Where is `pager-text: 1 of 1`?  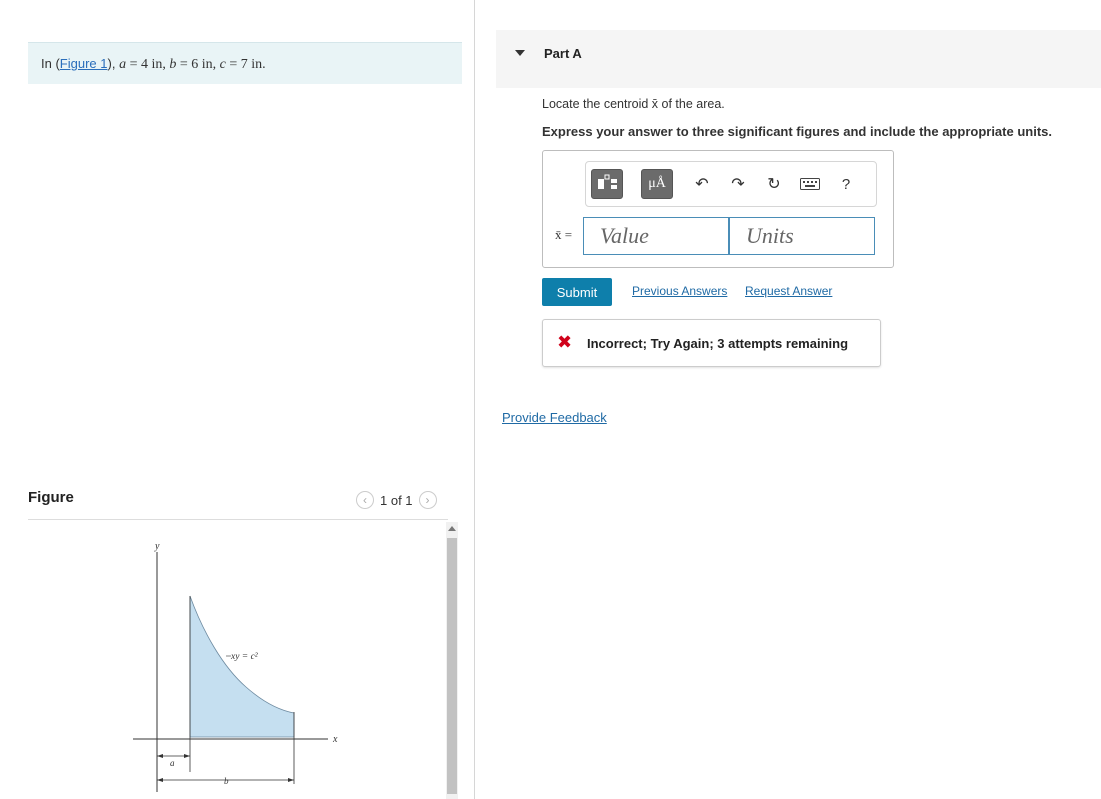
pager-text: 1 of 1 is located at coordinates (396, 500).